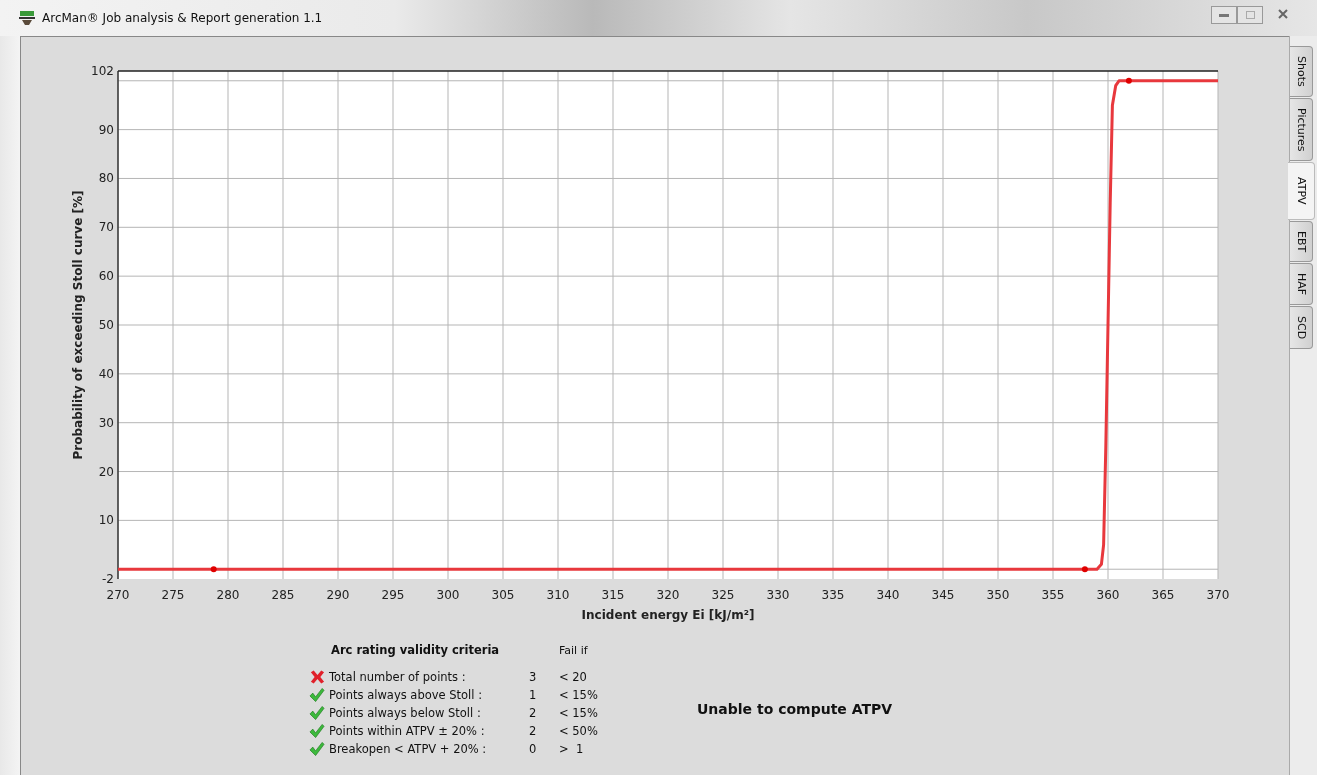  What do you see at coordinates (572, 749) in the screenshot?
I see `criterion-threshold: > 1` at bounding box center [572, 749].